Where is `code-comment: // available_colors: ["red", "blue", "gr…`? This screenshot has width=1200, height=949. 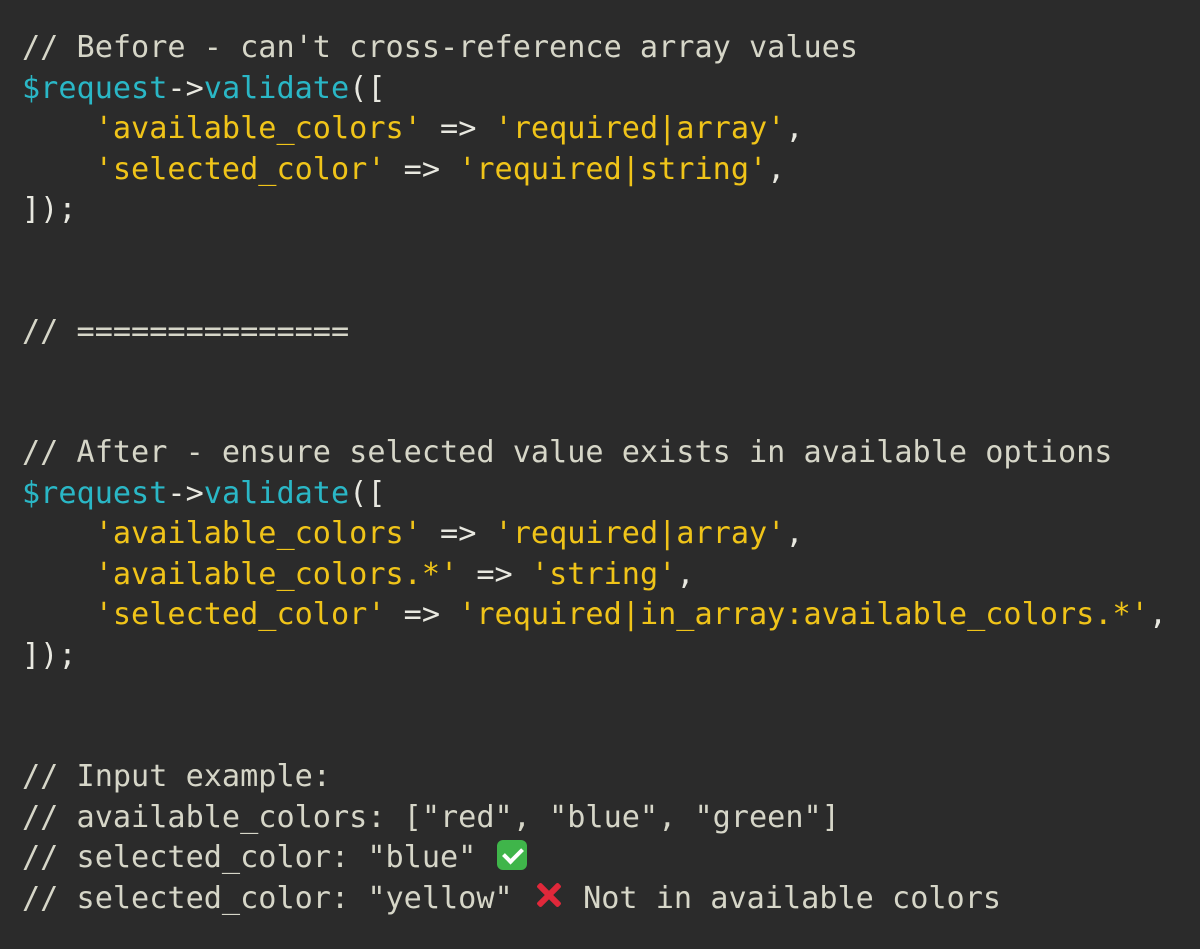 code-comment: // available_colors: ["red", "blue", "gr… is located at coordinates (431, 817).